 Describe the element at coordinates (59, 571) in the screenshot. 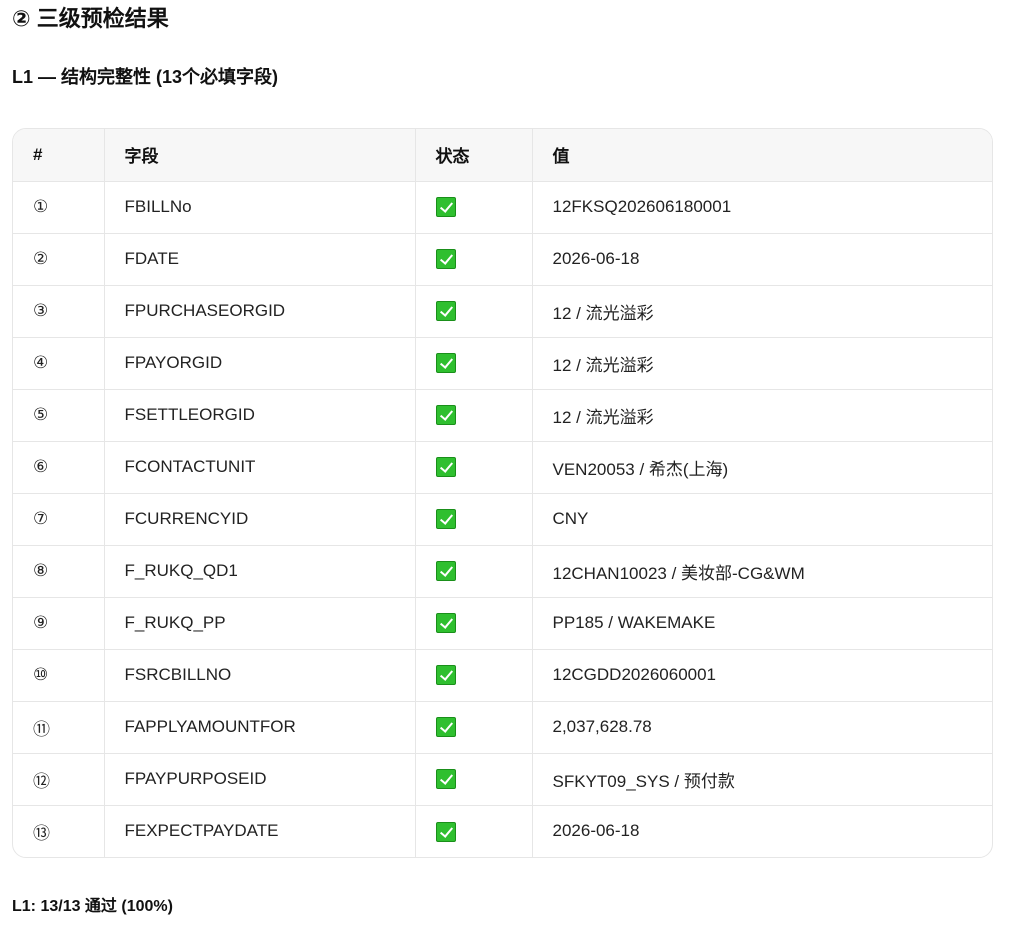

I see `row-number: ⑧` at that location.